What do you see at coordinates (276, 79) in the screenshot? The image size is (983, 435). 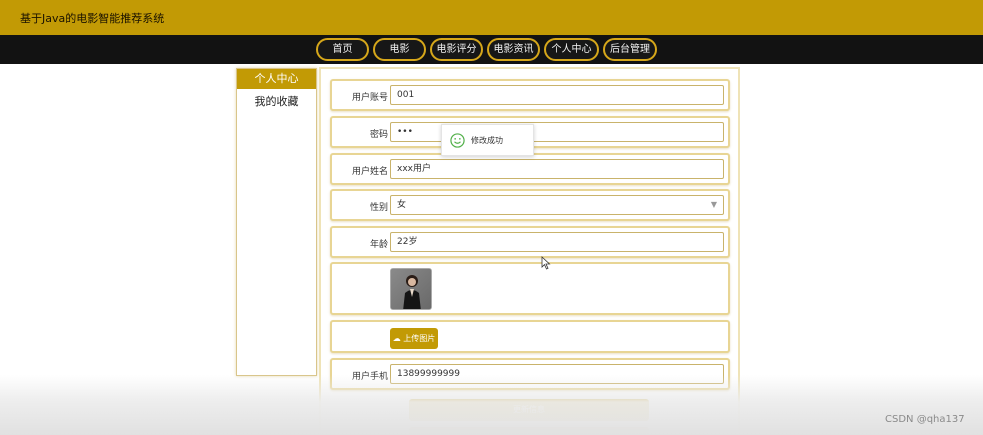 I see `sidebar-item-personal-center: 个人中心` at bounding box center [276, 79].